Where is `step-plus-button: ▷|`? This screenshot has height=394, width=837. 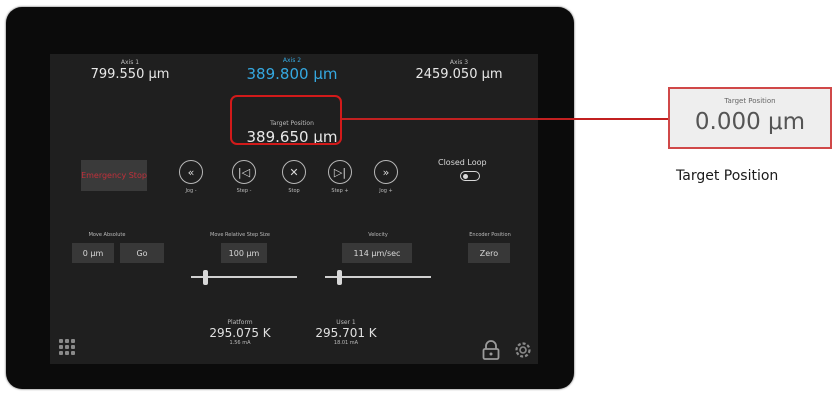 step-plus-button: ▷| is located at coordinates (340, 172).